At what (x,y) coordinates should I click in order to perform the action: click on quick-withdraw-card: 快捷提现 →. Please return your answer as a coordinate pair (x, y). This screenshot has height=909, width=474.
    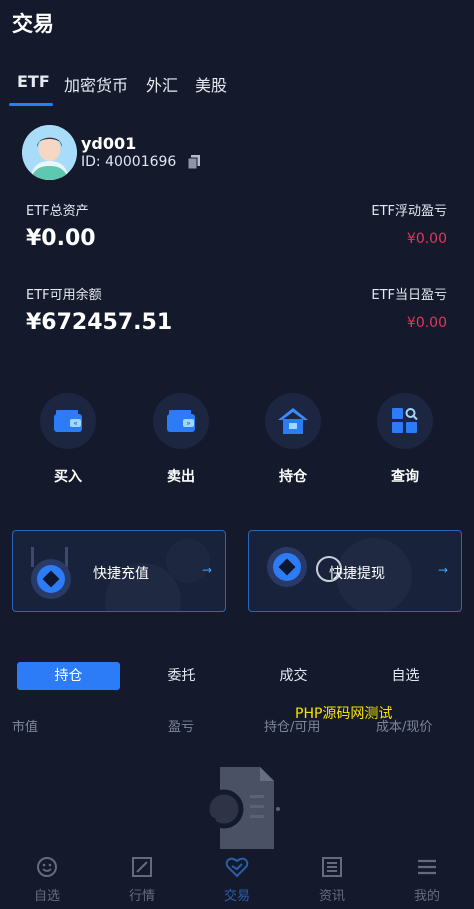
    Looking at the image, I should click on (355, 571).